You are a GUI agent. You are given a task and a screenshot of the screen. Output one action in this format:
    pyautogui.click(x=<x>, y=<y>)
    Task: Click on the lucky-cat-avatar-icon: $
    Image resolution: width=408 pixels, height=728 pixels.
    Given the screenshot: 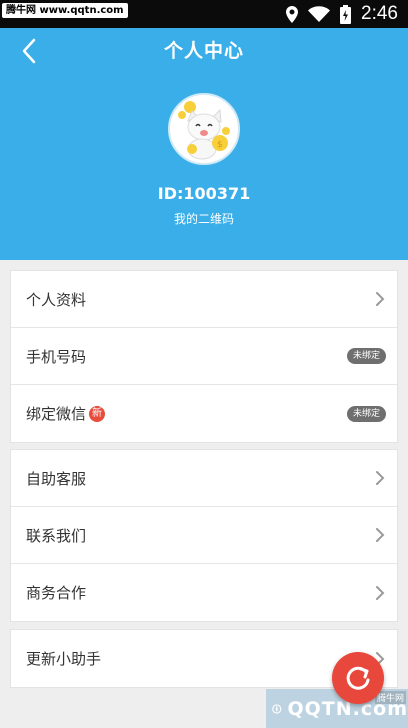 What is the action you would take?
    pyautogui.click(x=204, y=129)
    